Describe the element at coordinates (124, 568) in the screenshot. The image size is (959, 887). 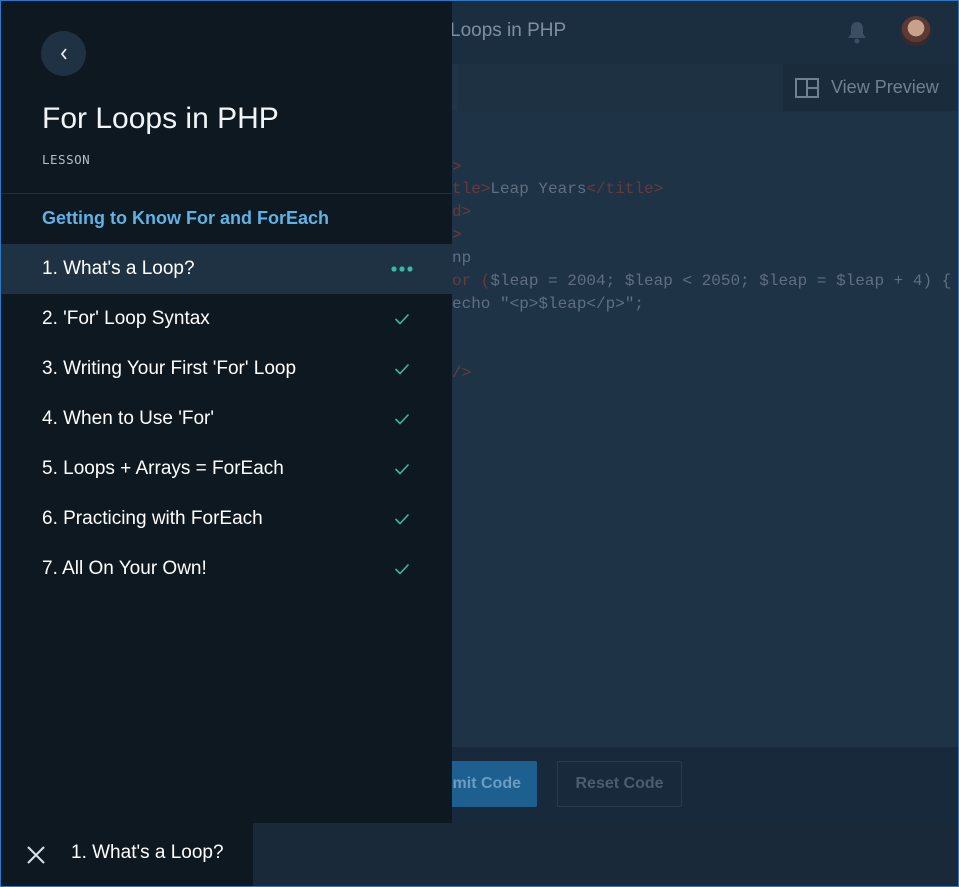
I see `lesson-item-label: 7. All On Your Own!` at that location.